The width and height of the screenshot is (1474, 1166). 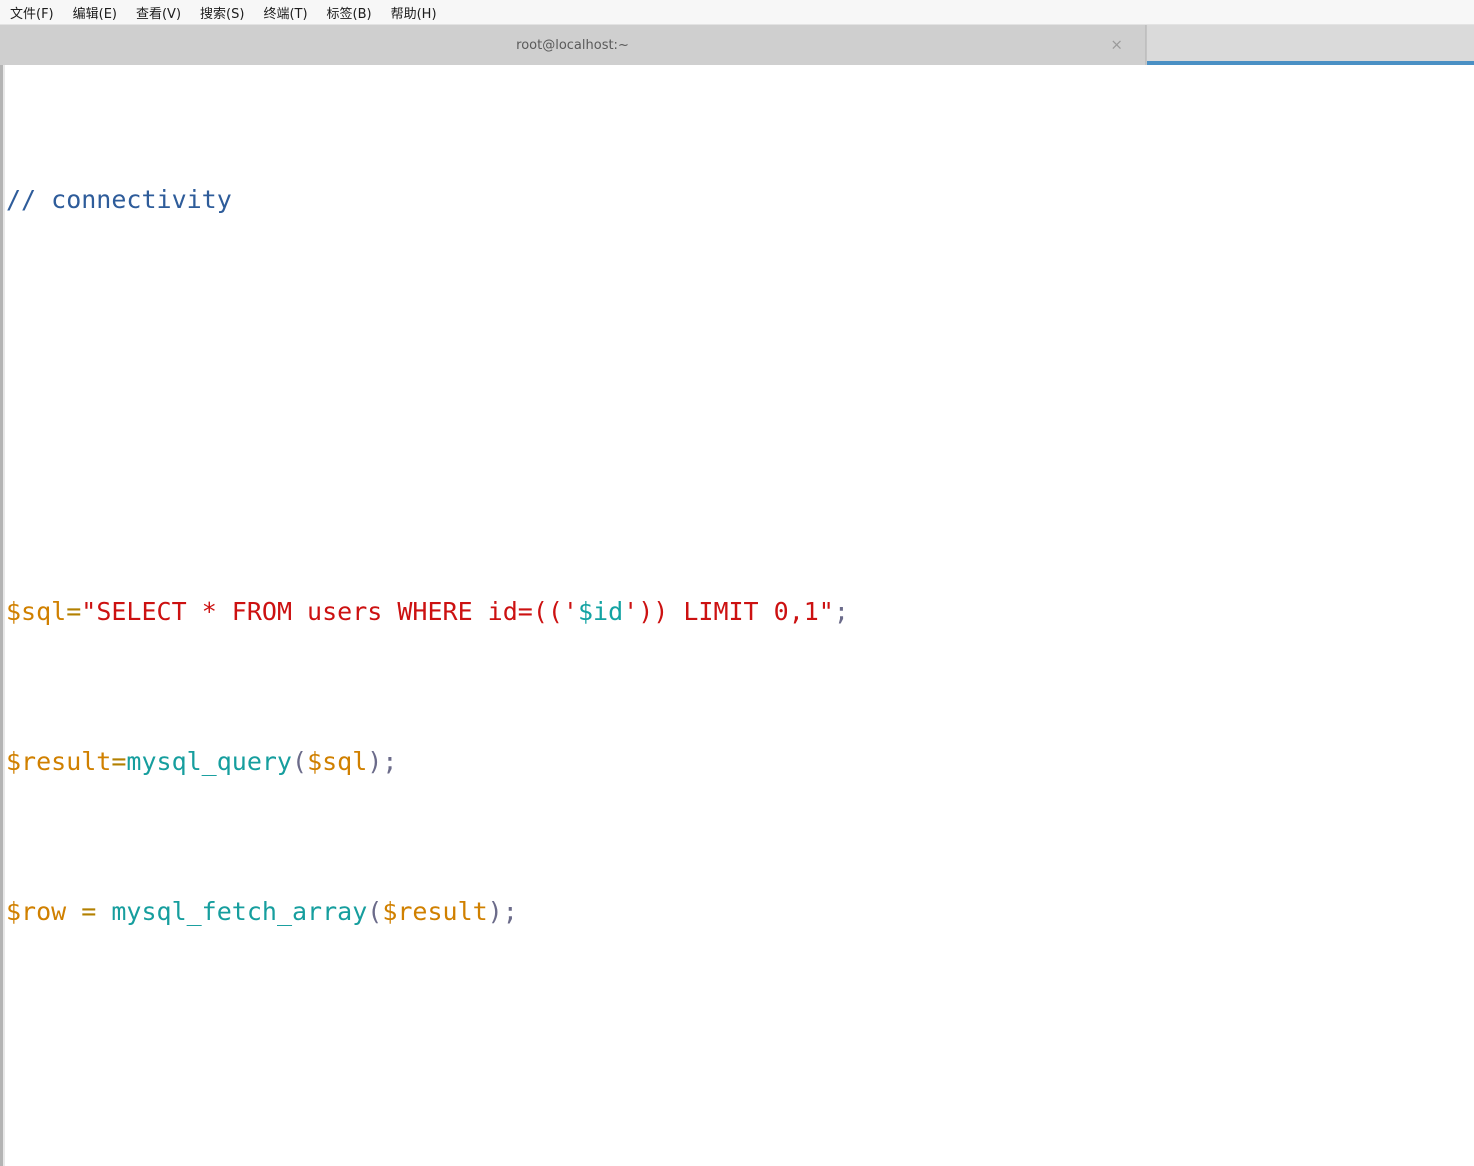 I want to click on close-icon: ×, so click(x=1116, y=45).